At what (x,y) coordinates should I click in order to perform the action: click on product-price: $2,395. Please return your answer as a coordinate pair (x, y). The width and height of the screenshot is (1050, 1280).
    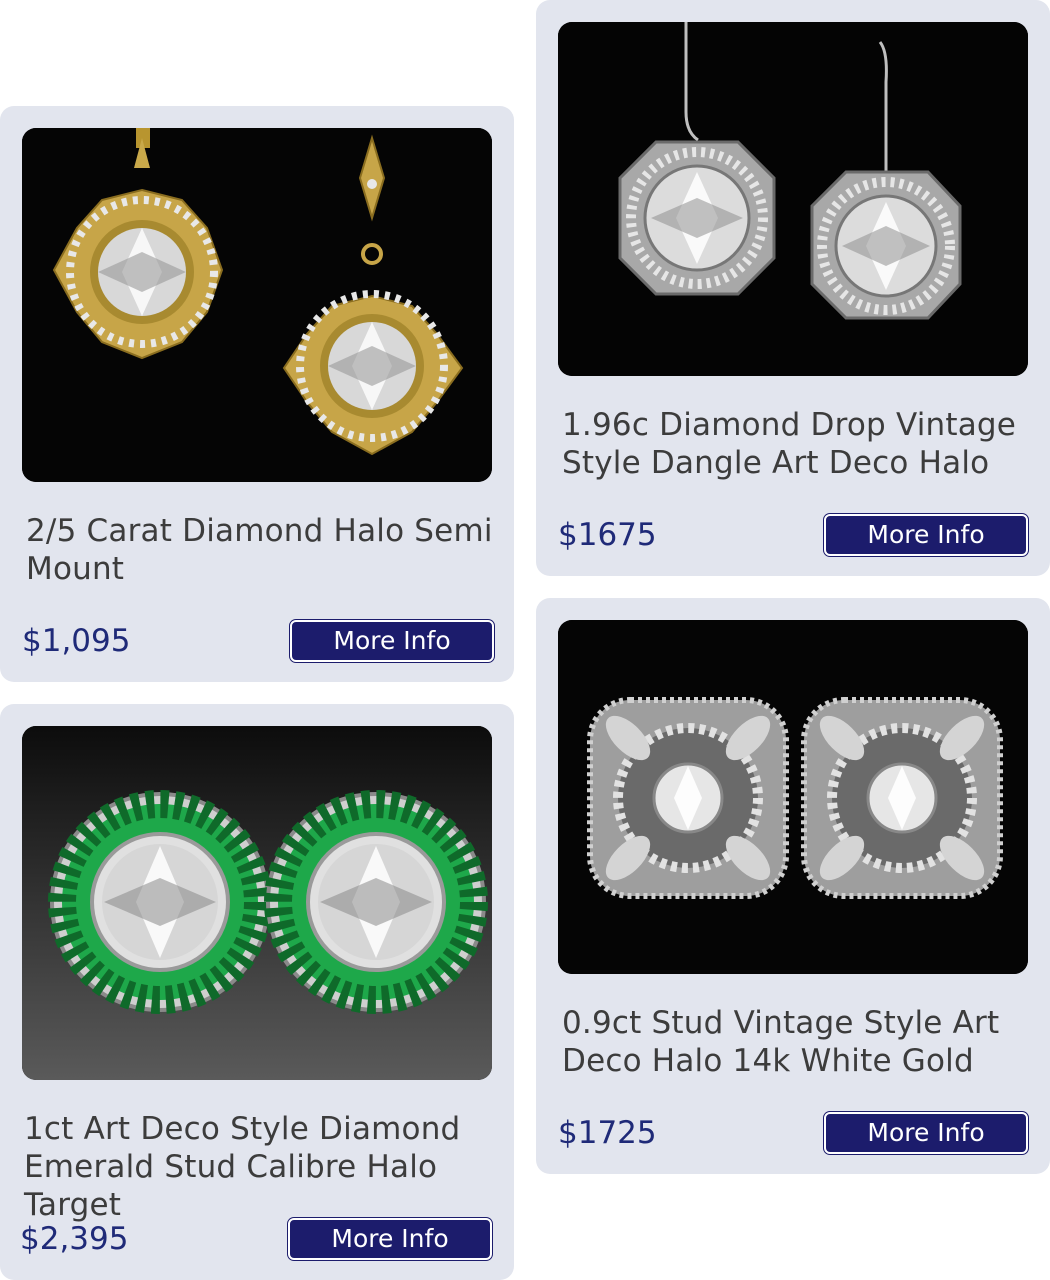
    Looking at the image, I should click on (74, 1239).